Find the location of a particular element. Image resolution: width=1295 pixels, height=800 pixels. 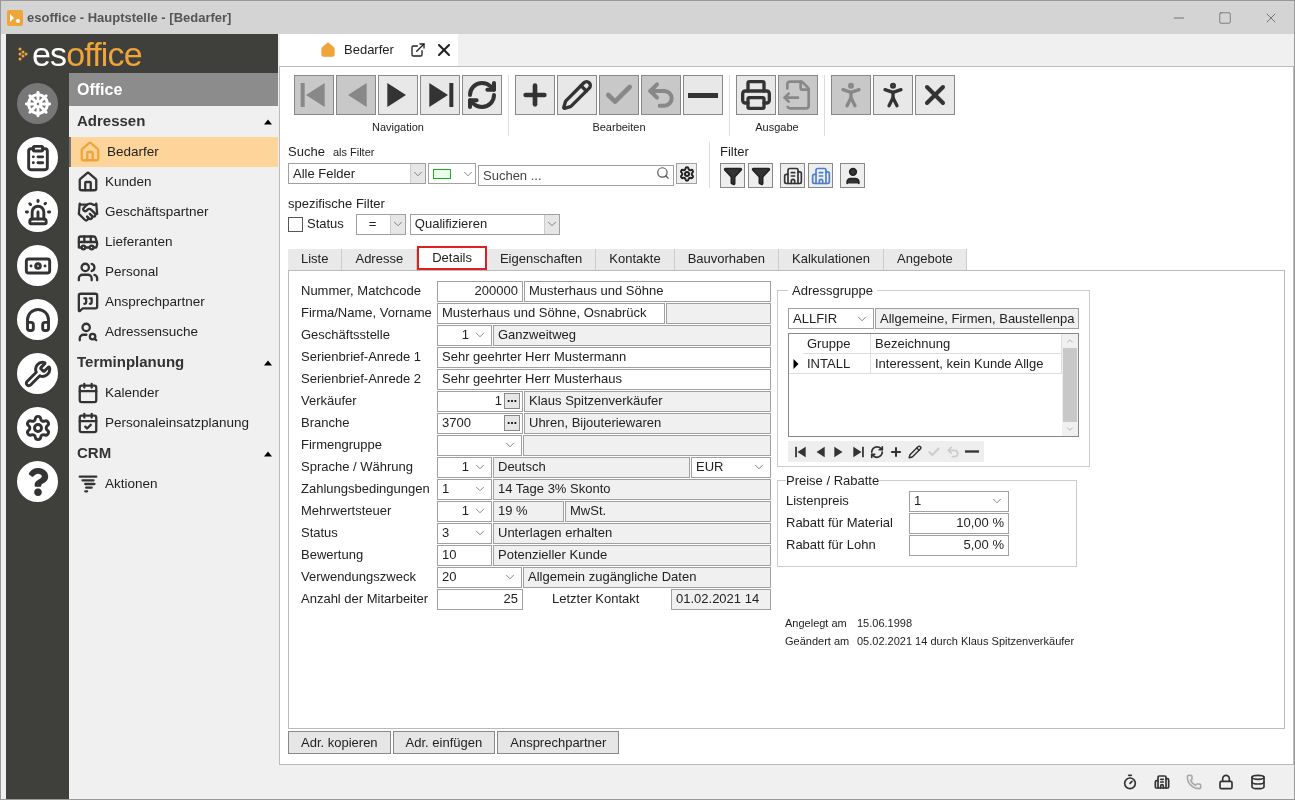

lookup-field: 3700 is located at coordinates (480, 423).